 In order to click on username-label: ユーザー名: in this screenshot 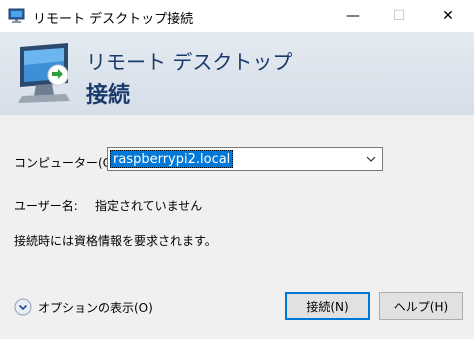, I will do `click(46, 206)`.